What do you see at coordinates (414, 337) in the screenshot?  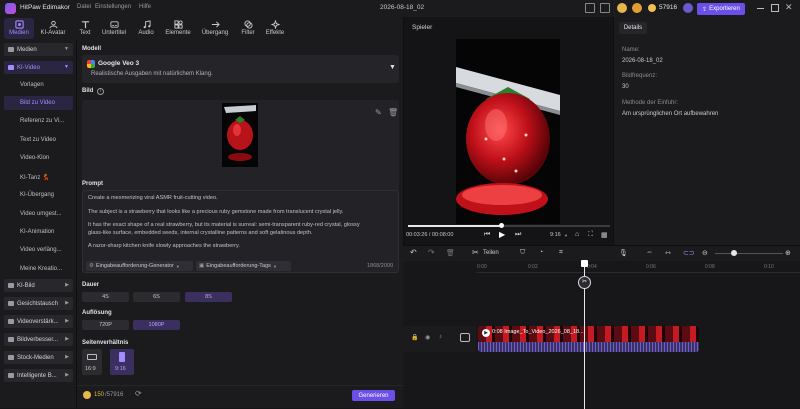 I see `lock-icon: 🔒` at bounding box center [414, 337].